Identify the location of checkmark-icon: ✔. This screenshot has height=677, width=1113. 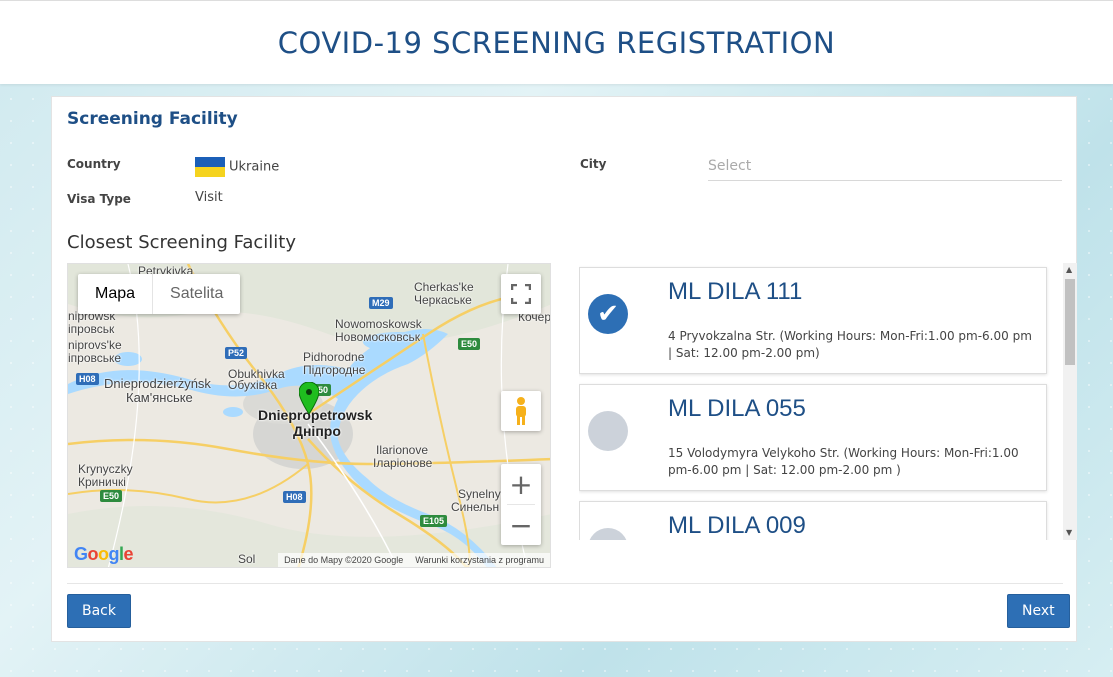
(608, 314).